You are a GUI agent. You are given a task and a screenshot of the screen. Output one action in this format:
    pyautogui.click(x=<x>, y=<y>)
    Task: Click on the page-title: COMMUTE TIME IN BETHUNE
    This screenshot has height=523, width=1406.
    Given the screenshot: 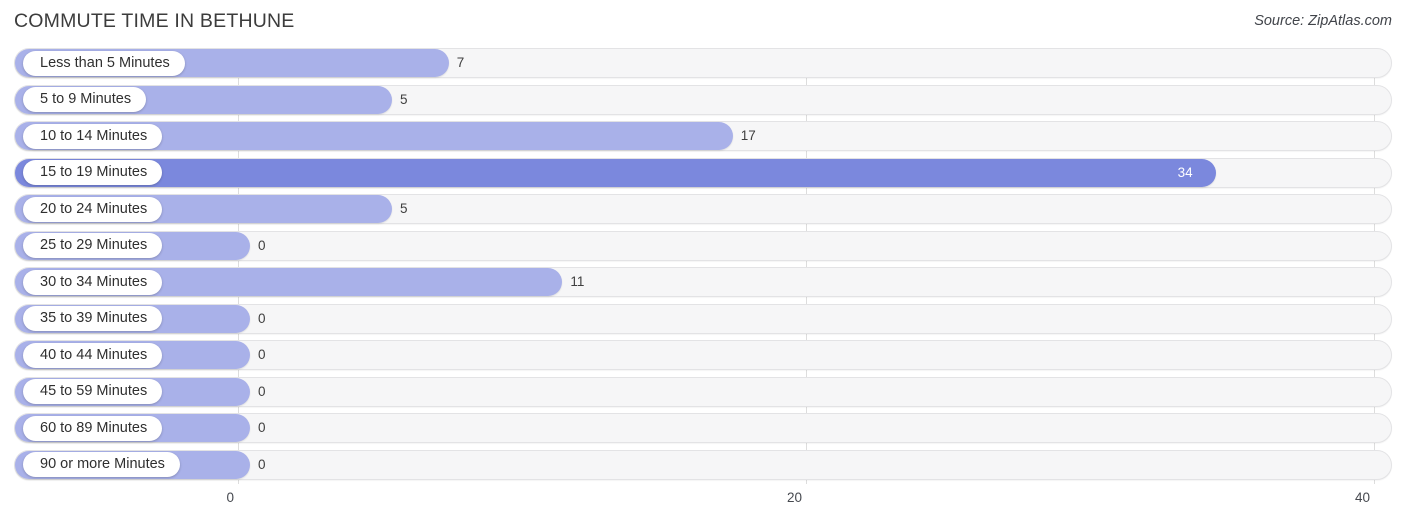 What is the action you would take?
    pyautogui.click(x=154, y=21)
    